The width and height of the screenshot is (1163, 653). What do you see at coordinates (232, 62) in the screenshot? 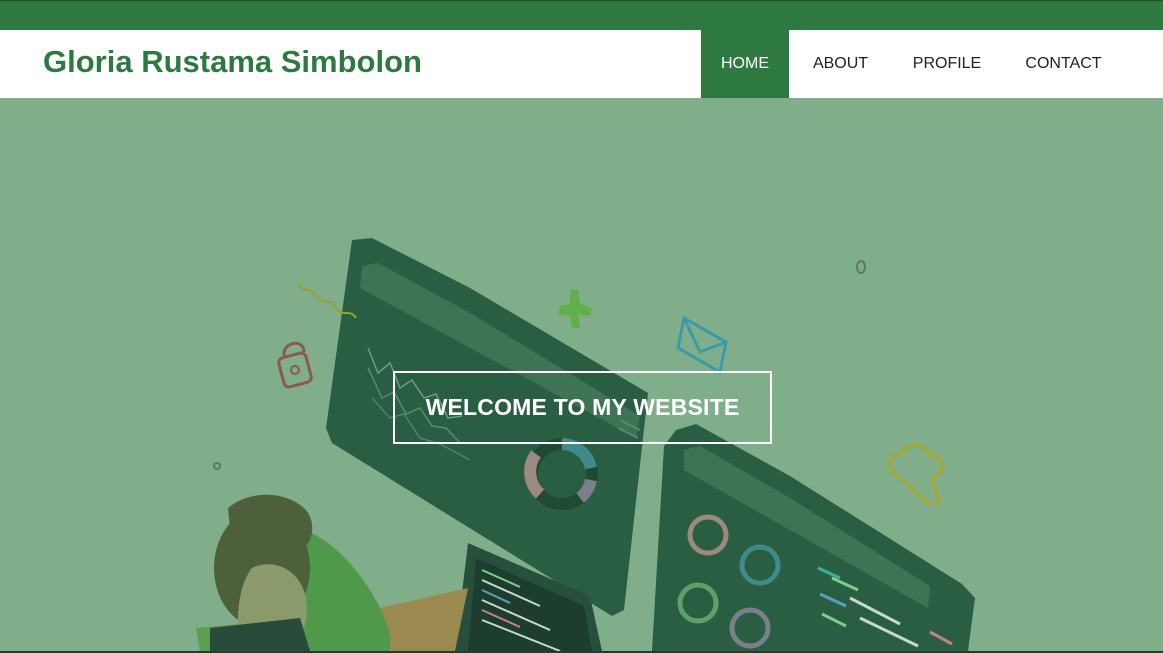
I see `site-title: Gloria Rustama Simbolon` at bounding box center [232, 62].